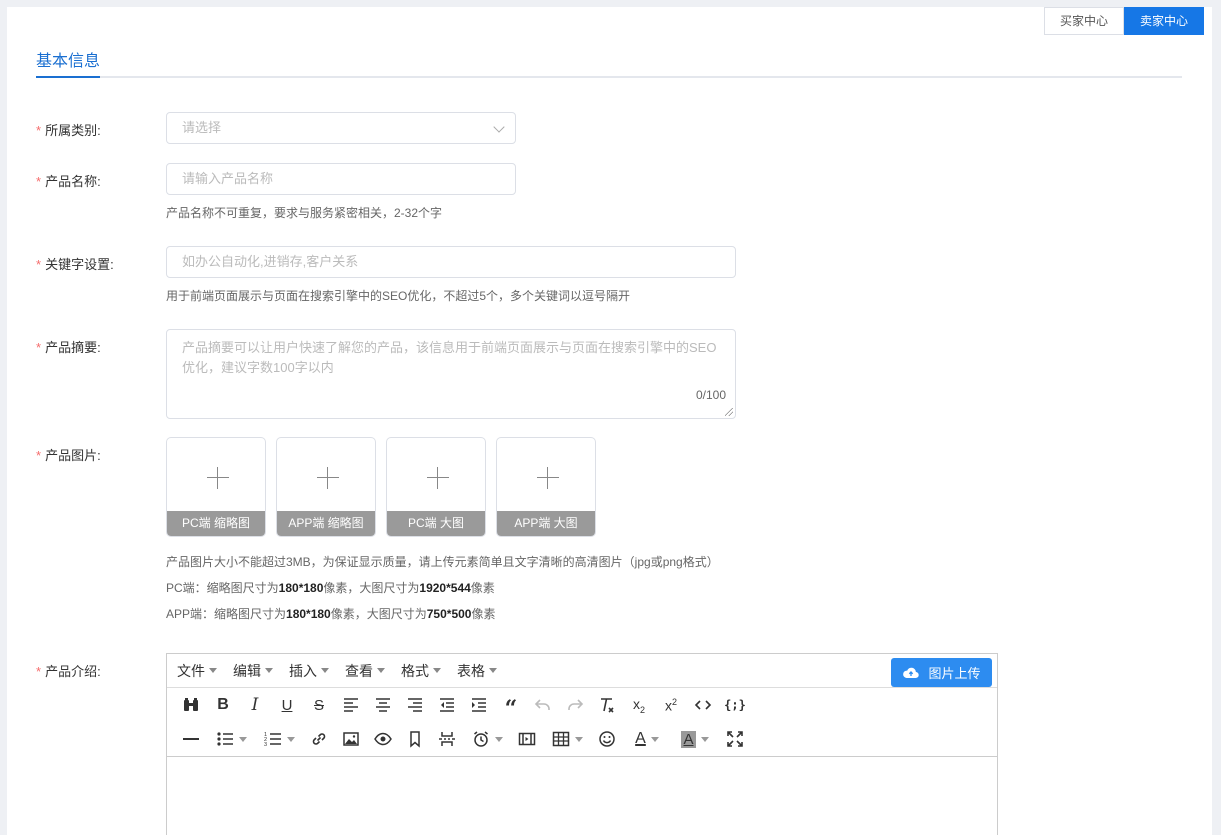 The image size is (1221, 835). What do you see at coordinates (255, 705) in the screenshot?
I see `italic-icon: I` at bounding box center [255, 705].